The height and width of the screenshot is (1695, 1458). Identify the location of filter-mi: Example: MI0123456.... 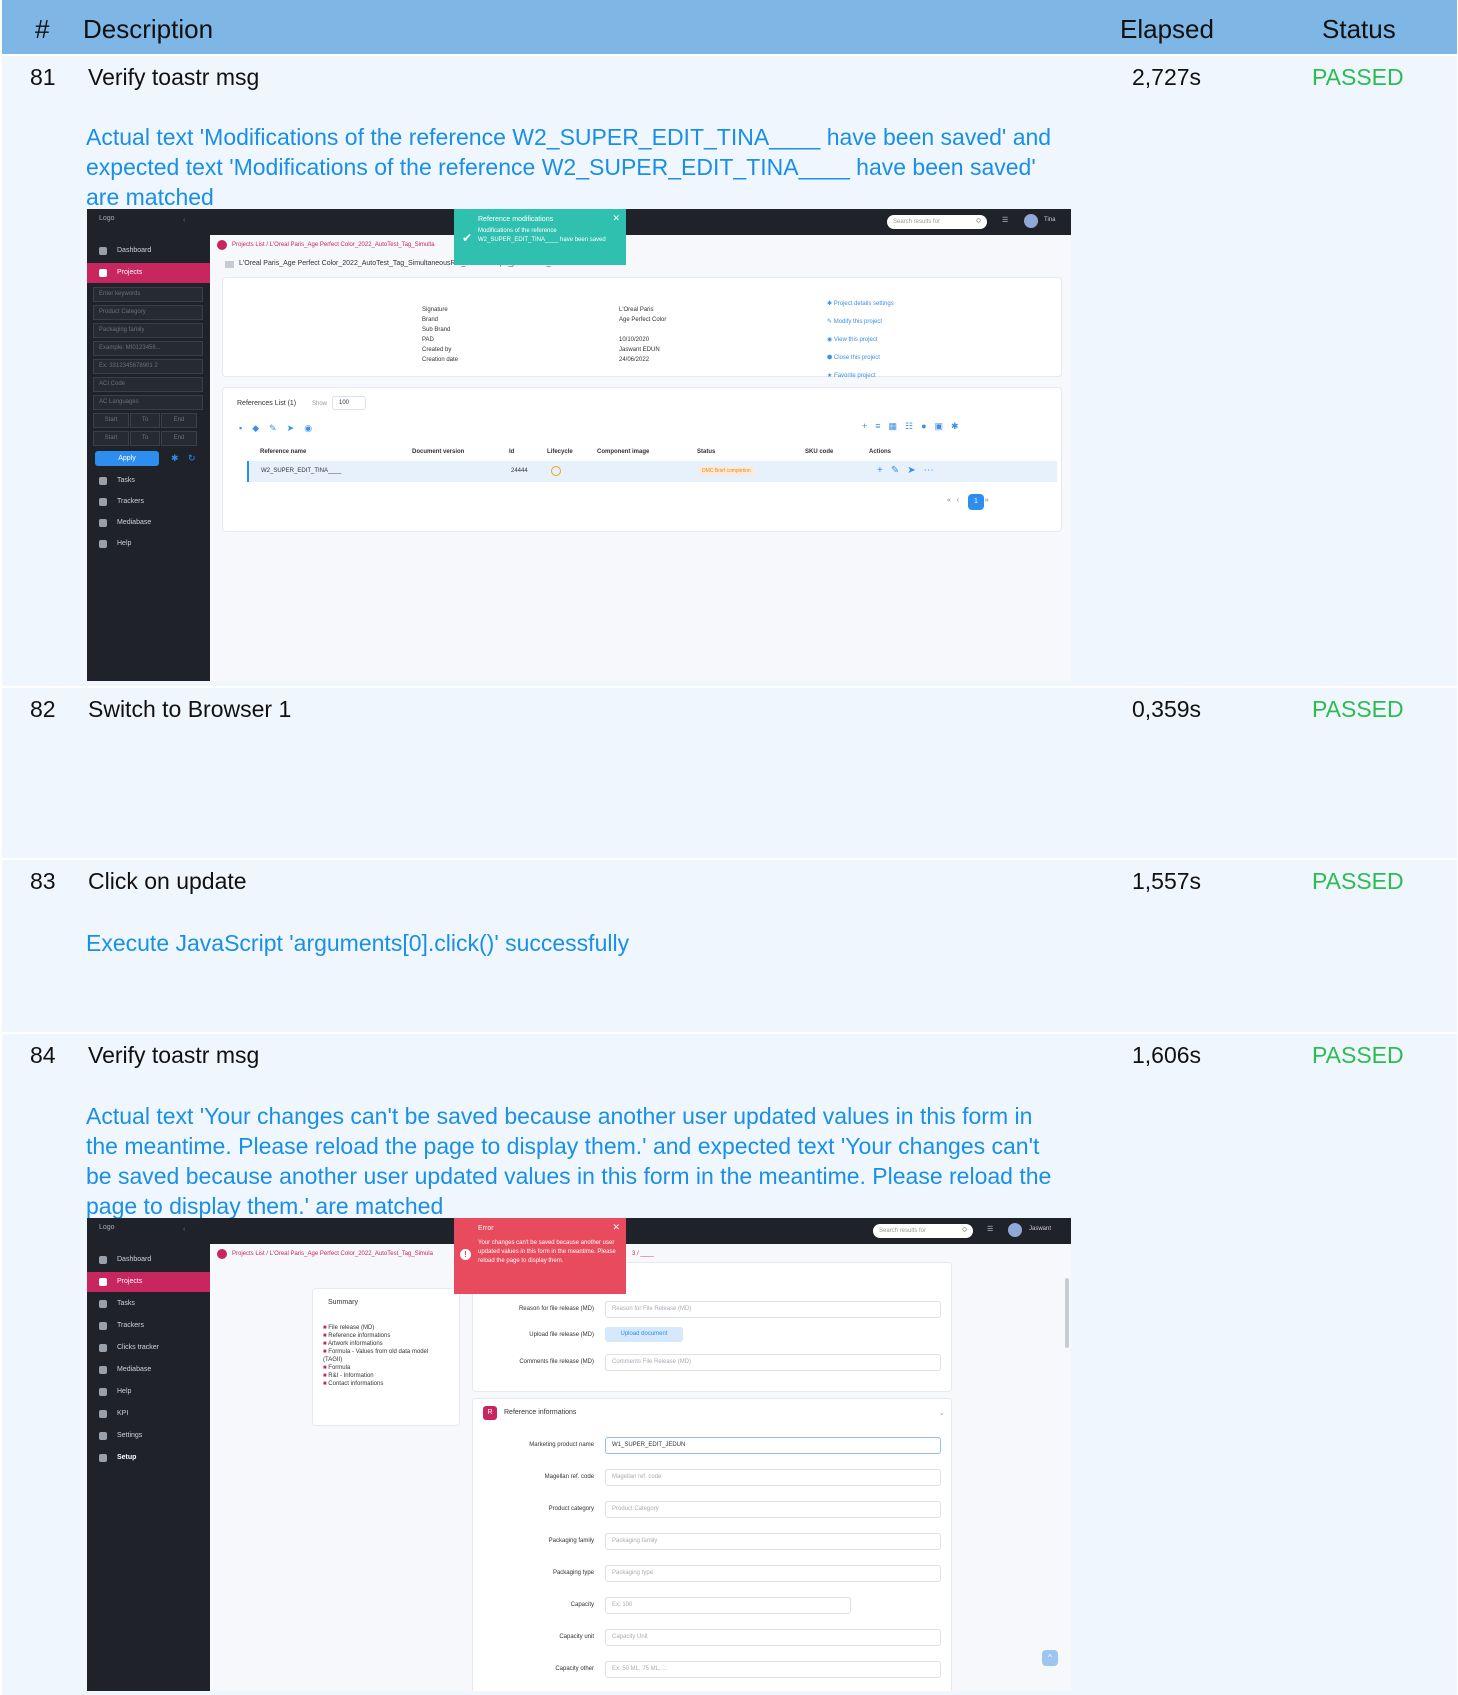
(148, 348).